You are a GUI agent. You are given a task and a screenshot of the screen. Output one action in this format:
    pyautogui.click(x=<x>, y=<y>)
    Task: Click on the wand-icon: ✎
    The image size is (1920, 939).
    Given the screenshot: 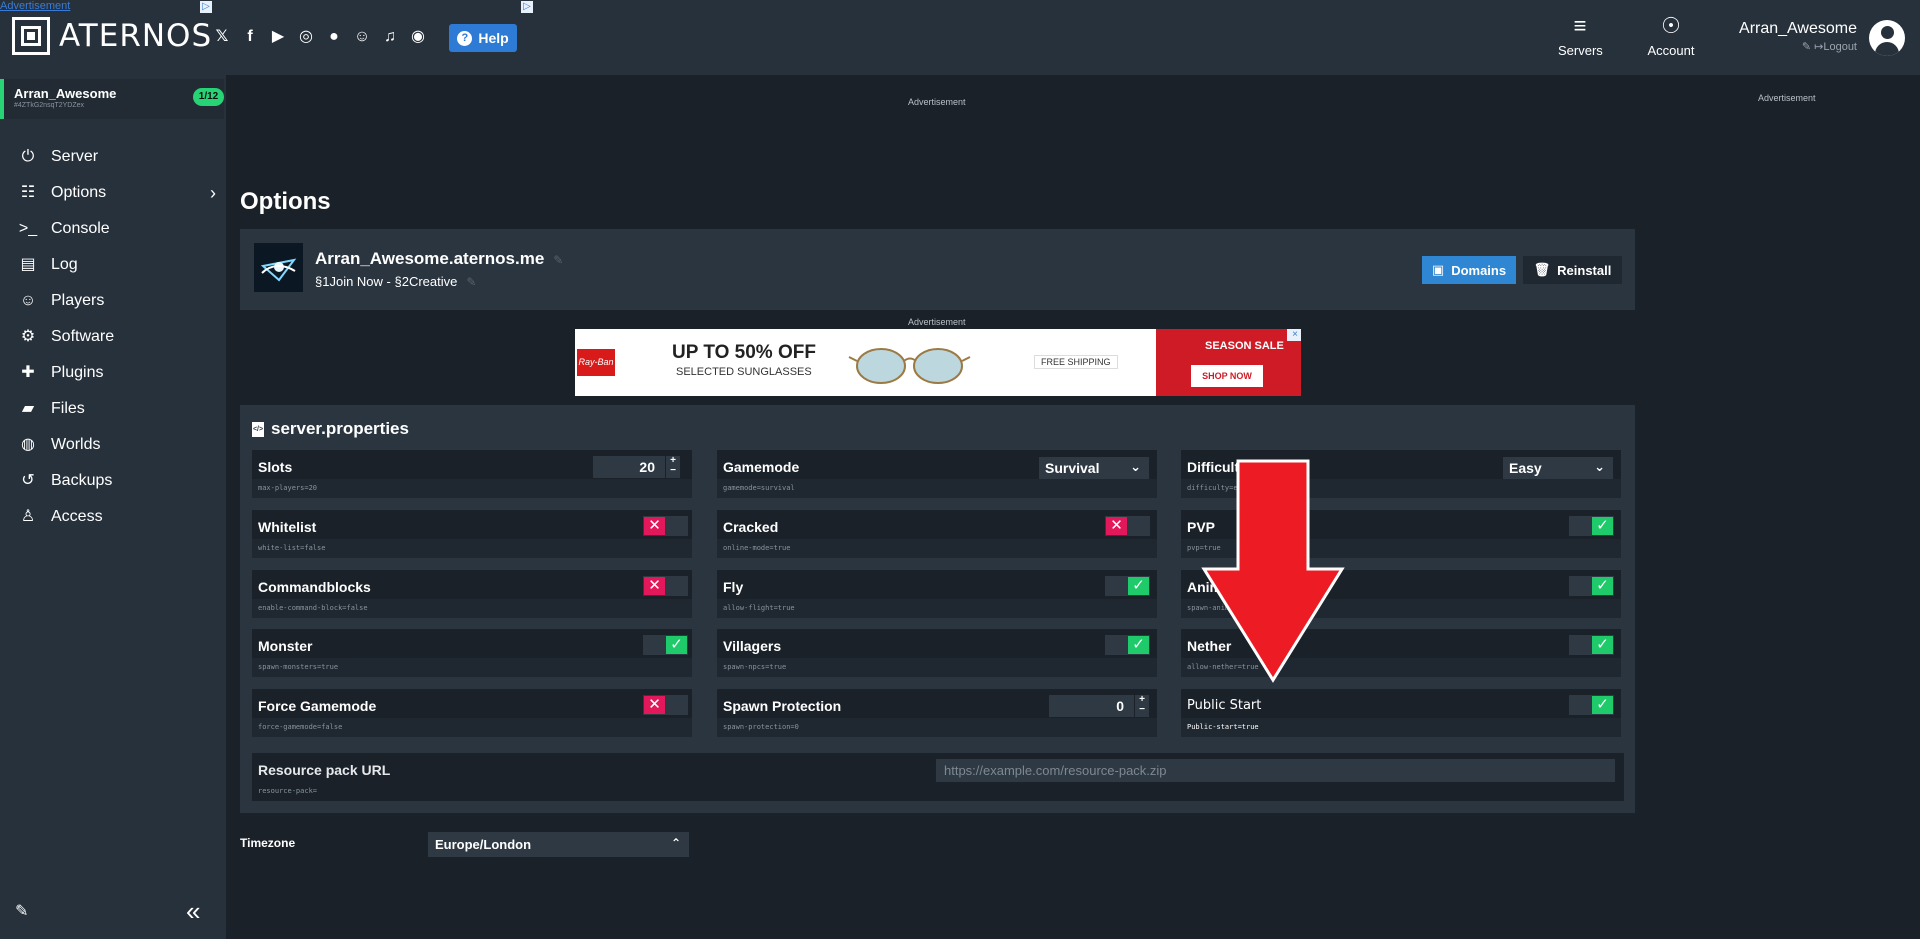 What is the action you would take?
    pyautogui.click(x=1806, y=47)
    